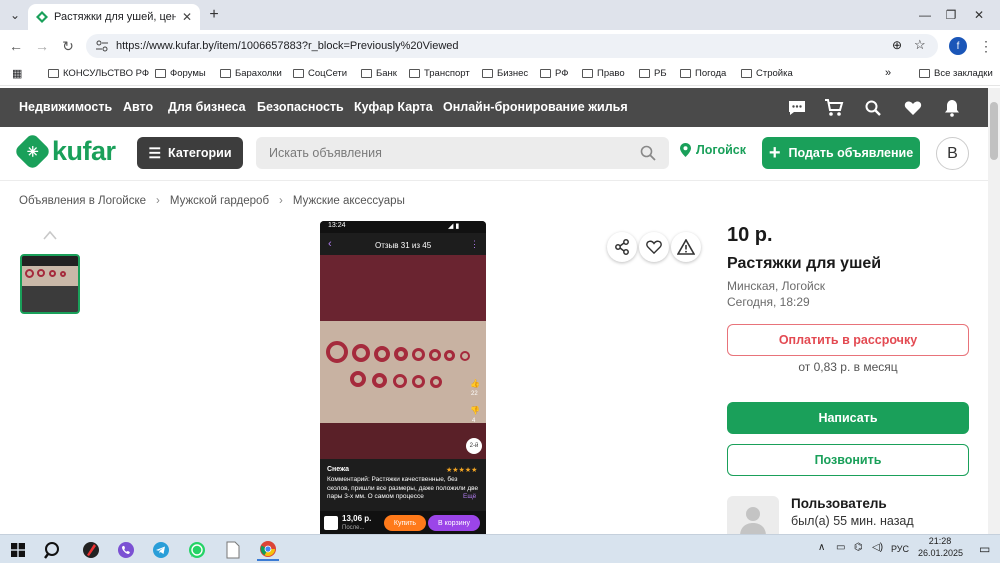 This screenshot has width=1000, height=563. Describe the element at coordinates (877, 547) in the screenshot. I see `volume-icon: ◁)` at that location.